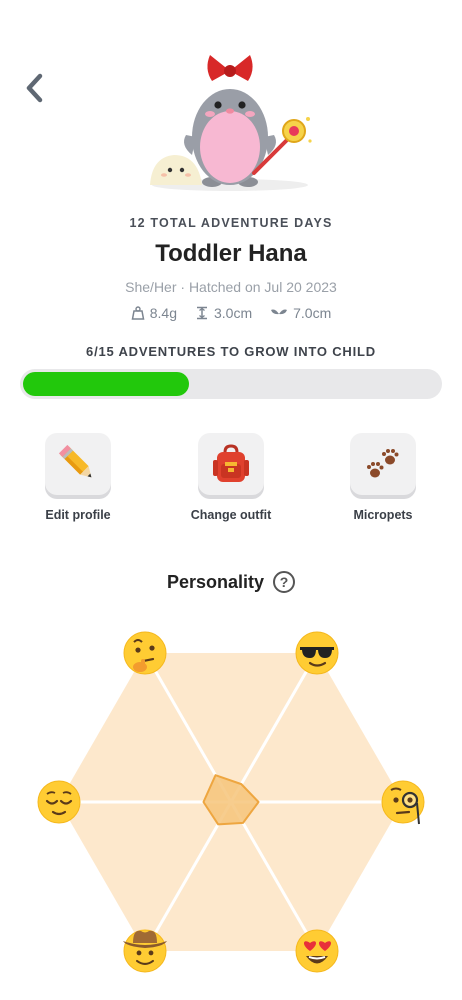  Describe the element at coordinates (215, 581) in the screenshot. I see `personality-title: Personality` at that location.